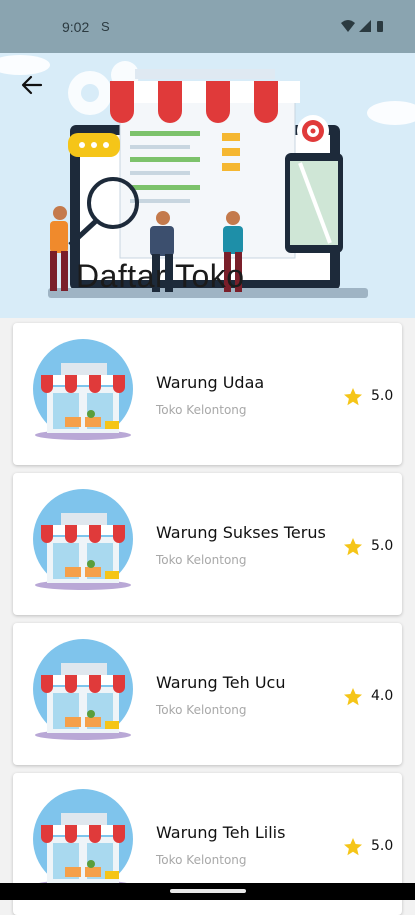 The width and height of the screenshot is (415, 915). I want to click on store-name: Warung Teh Ucu, so click(221, 682).